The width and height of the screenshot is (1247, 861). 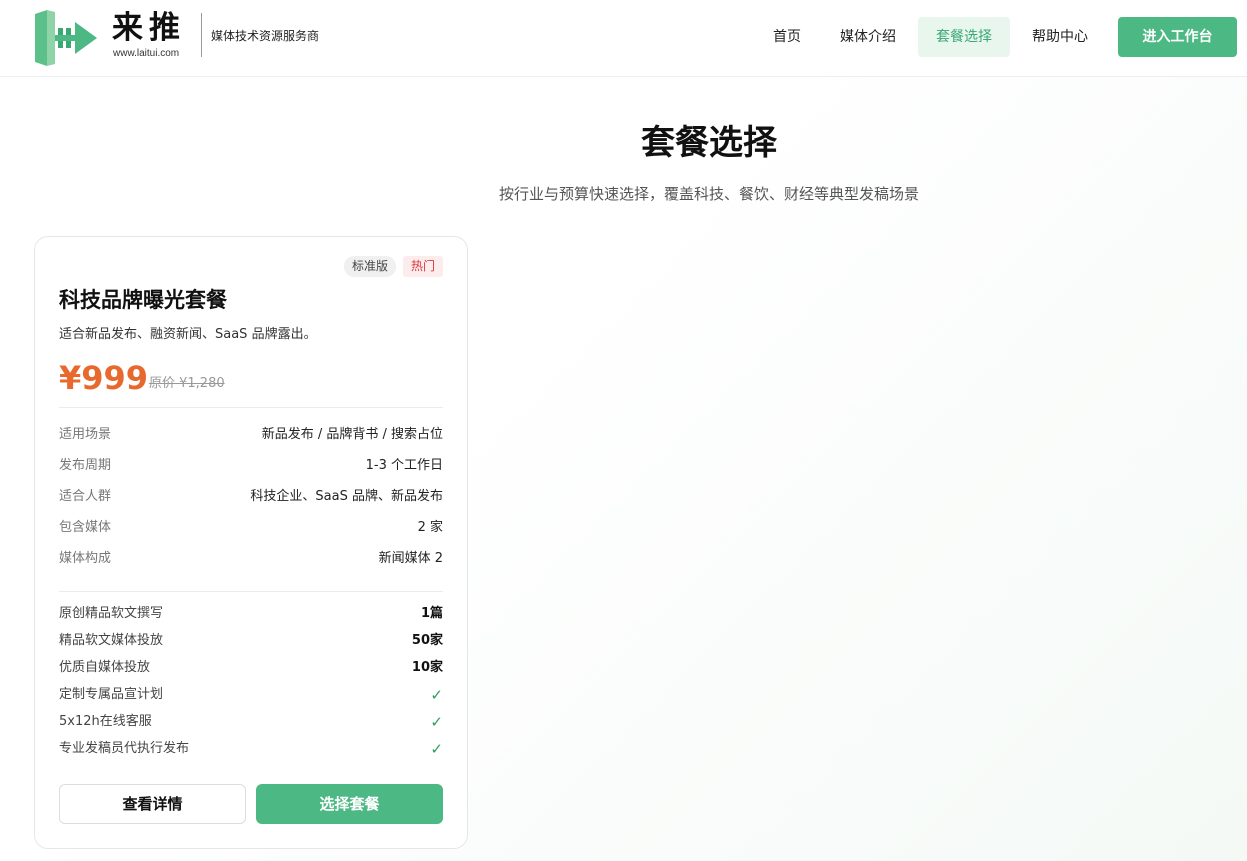 What do you see at coordinates (85, 496) in the screenshot?
I see `info-label: 适合人群` at bounding box center [85, 496].